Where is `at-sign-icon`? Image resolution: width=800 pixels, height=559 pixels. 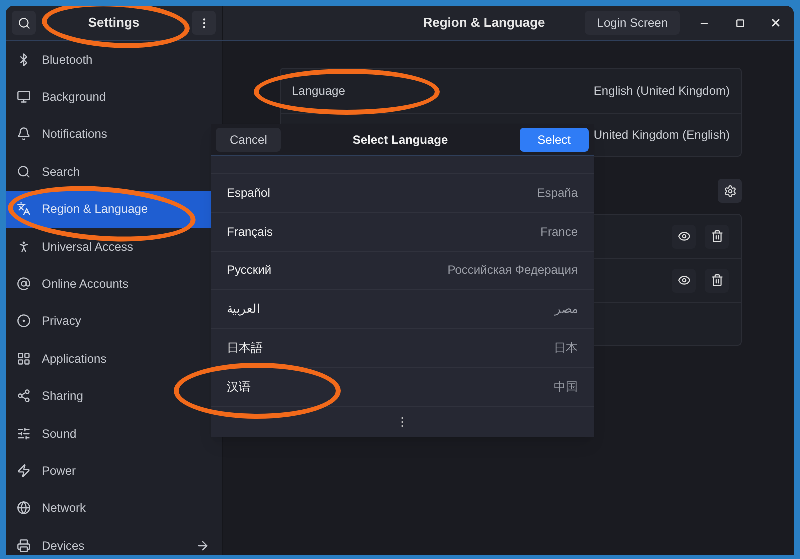 at-sign-icon is located at coordinates (24, 284).